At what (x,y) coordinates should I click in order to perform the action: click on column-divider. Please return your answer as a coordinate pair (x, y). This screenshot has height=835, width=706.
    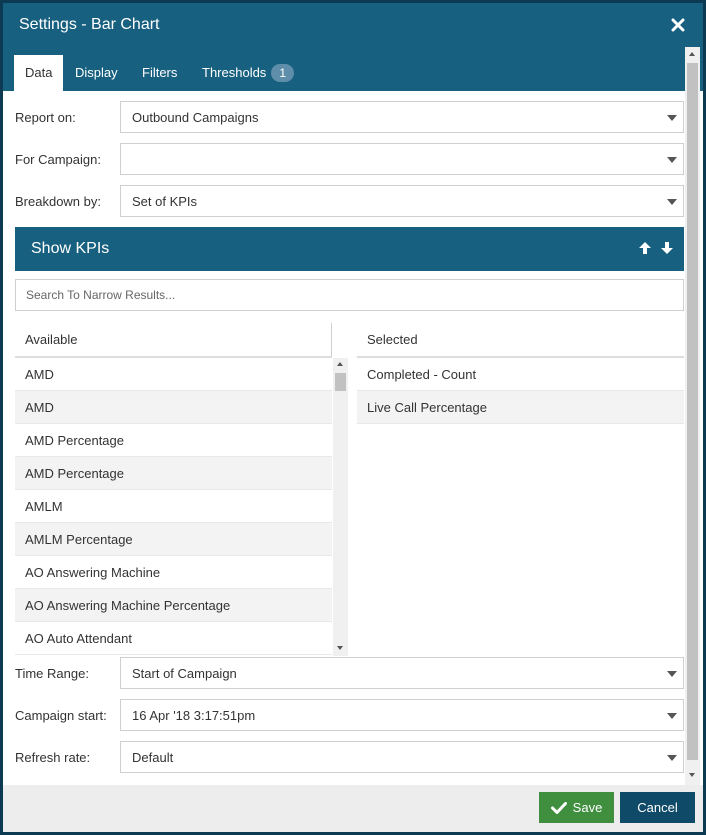
    Looking at the image, I should click on (331, 340).